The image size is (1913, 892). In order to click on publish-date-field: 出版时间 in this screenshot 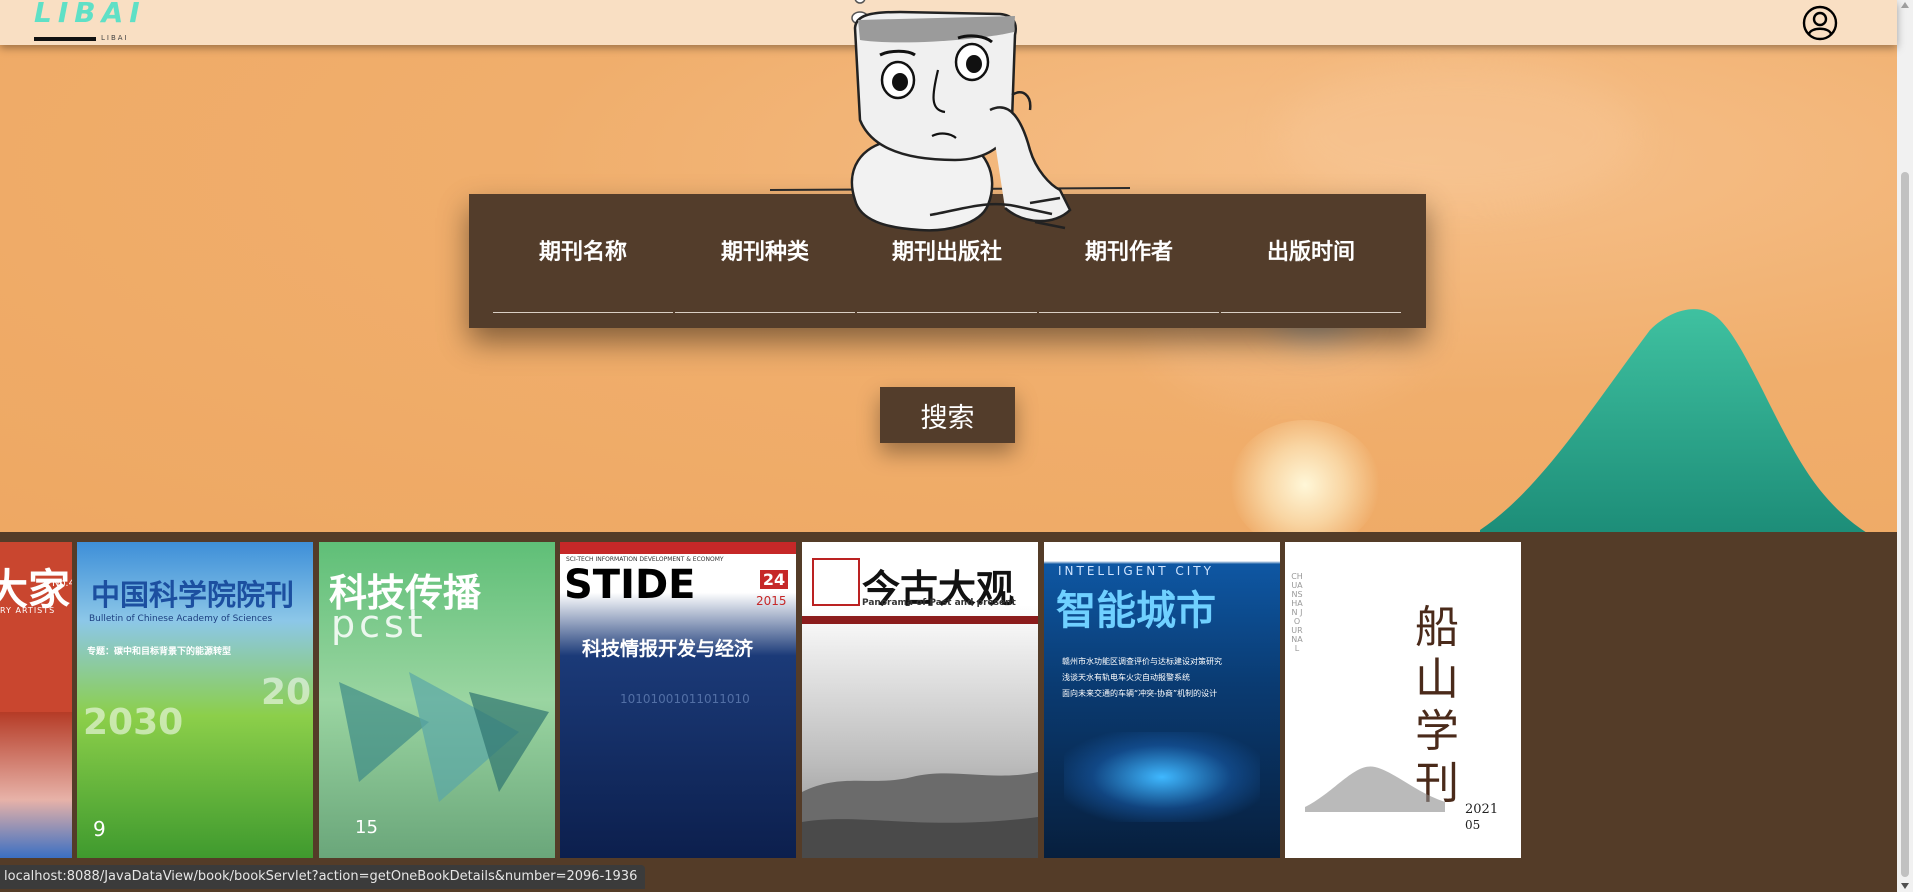, I will do `click(1311, 253)`.